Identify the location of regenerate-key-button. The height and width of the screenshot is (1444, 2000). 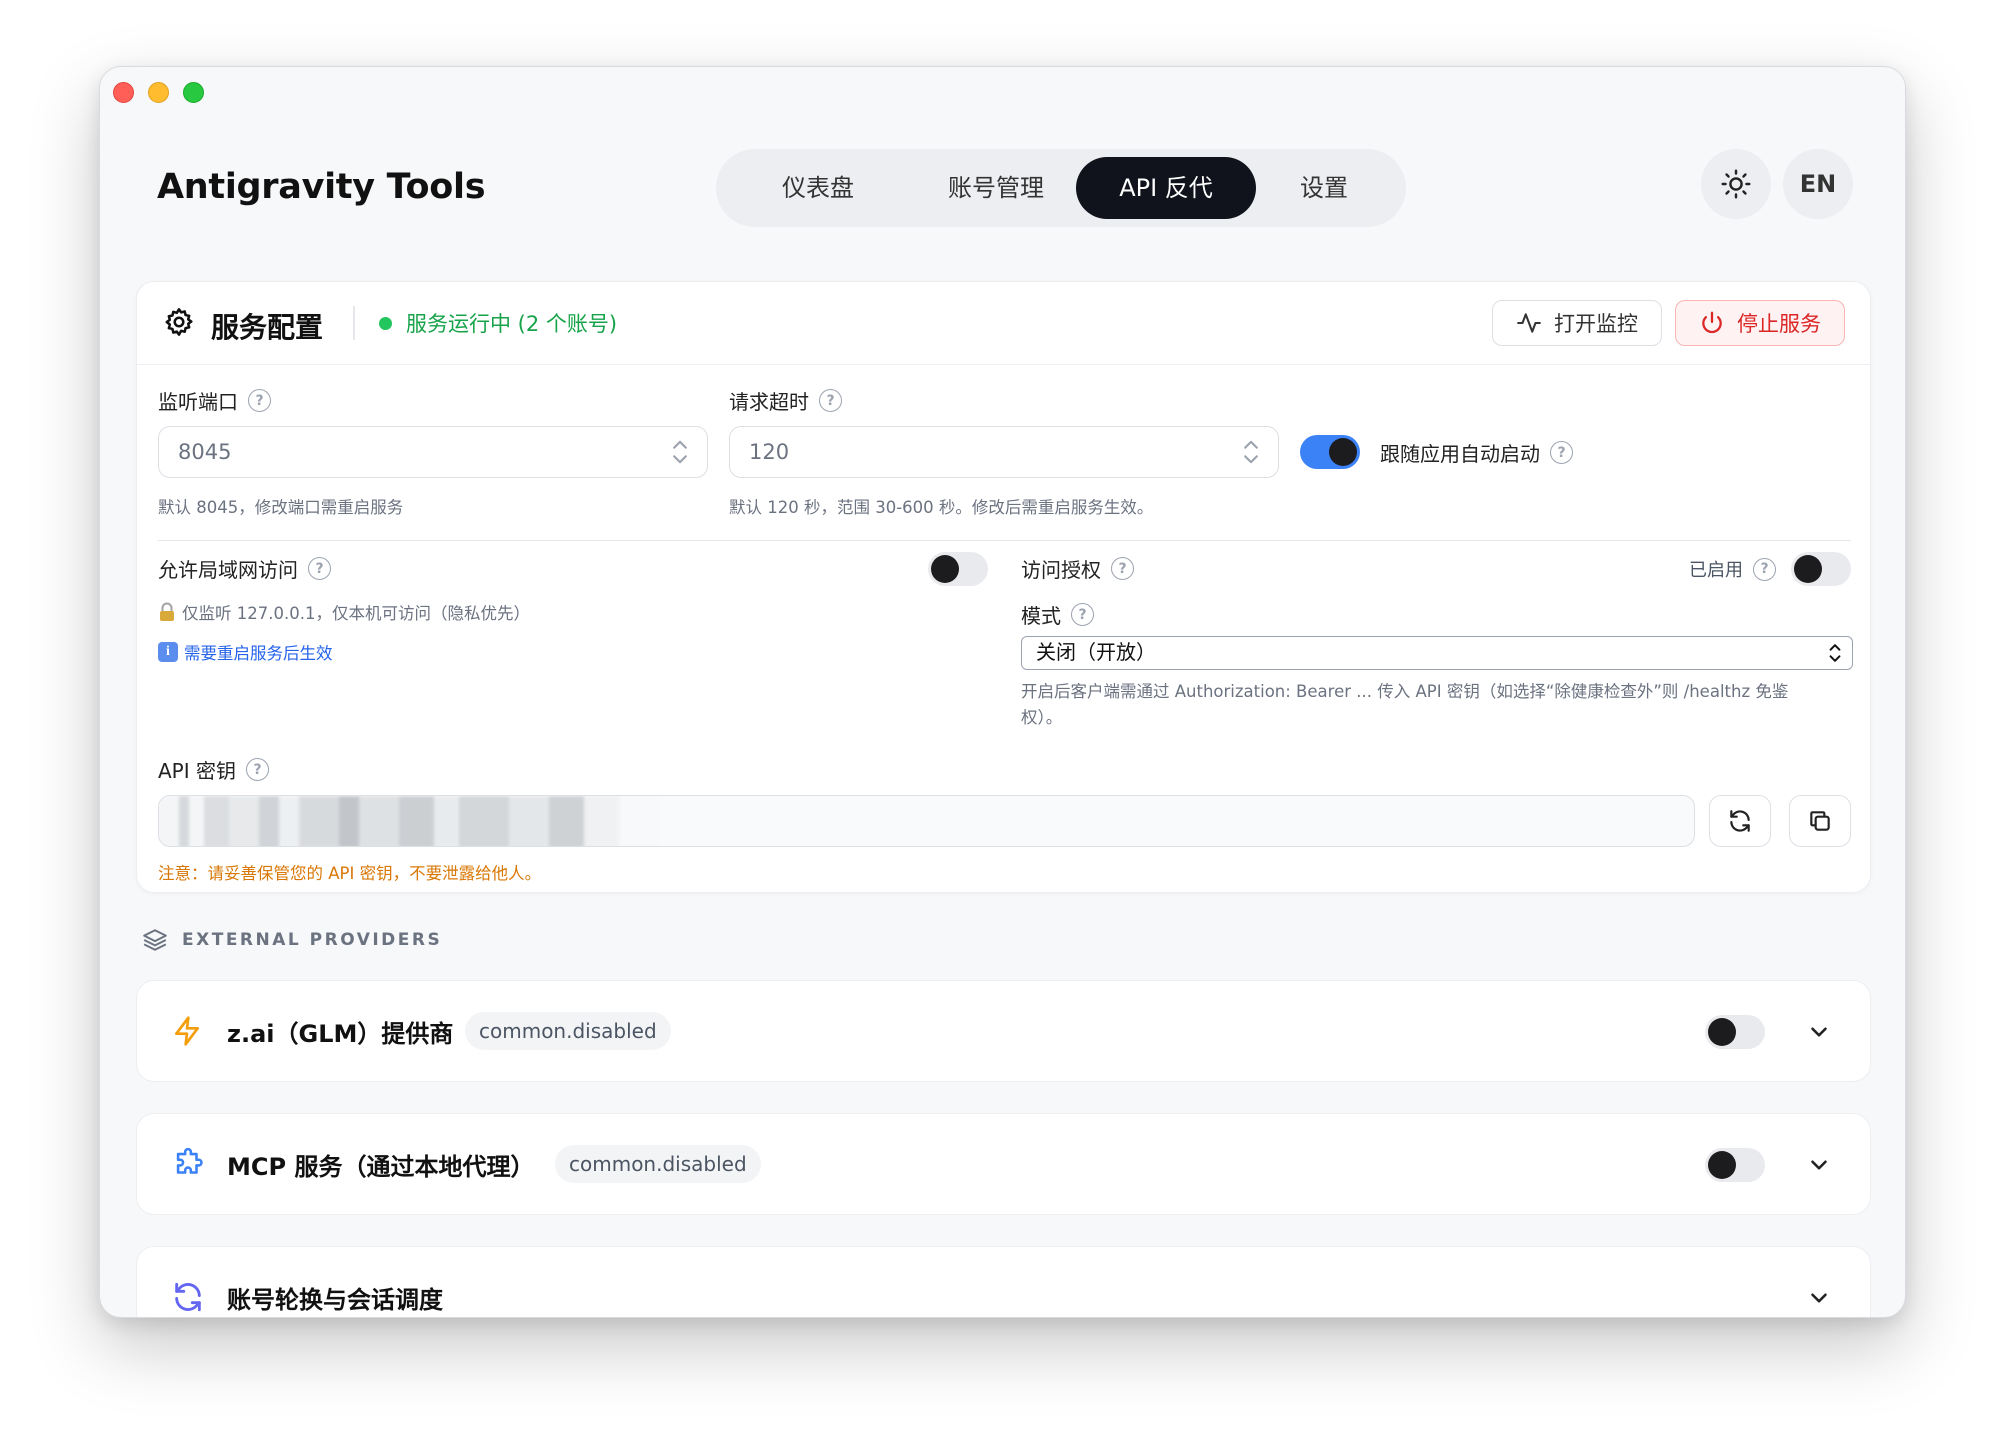
(1740, 821).